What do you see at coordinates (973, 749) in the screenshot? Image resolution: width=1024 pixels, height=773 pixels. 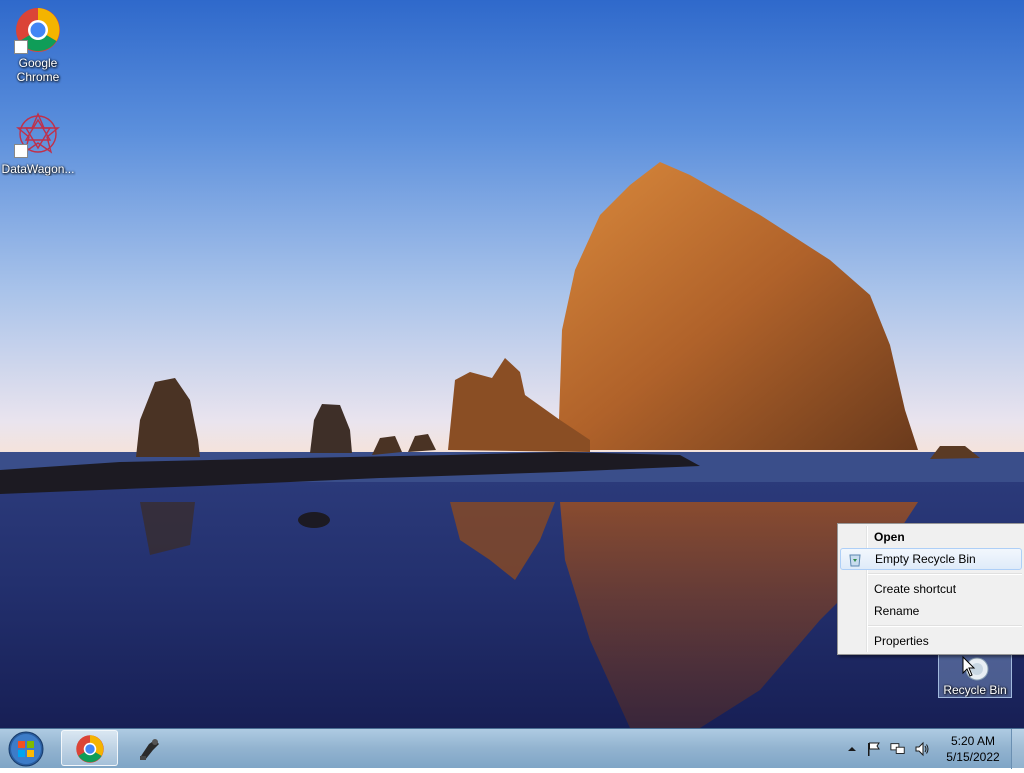 I see `system-clock: 5:20 AM 5/15/2022` at bounding box center [973, 749].